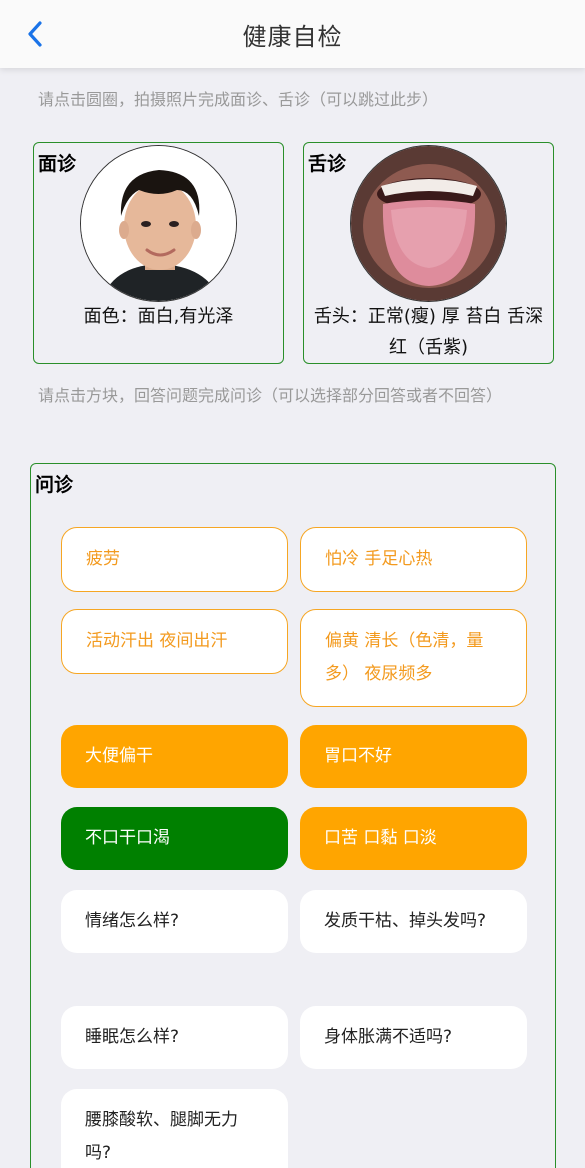 The height and width of the screenshot is (1168, 585). What do you see at coordinates (158, 316) in the screenshot?
I see `face-result-text: 面色：面白,有光泽` at bounding box center [158, 316].